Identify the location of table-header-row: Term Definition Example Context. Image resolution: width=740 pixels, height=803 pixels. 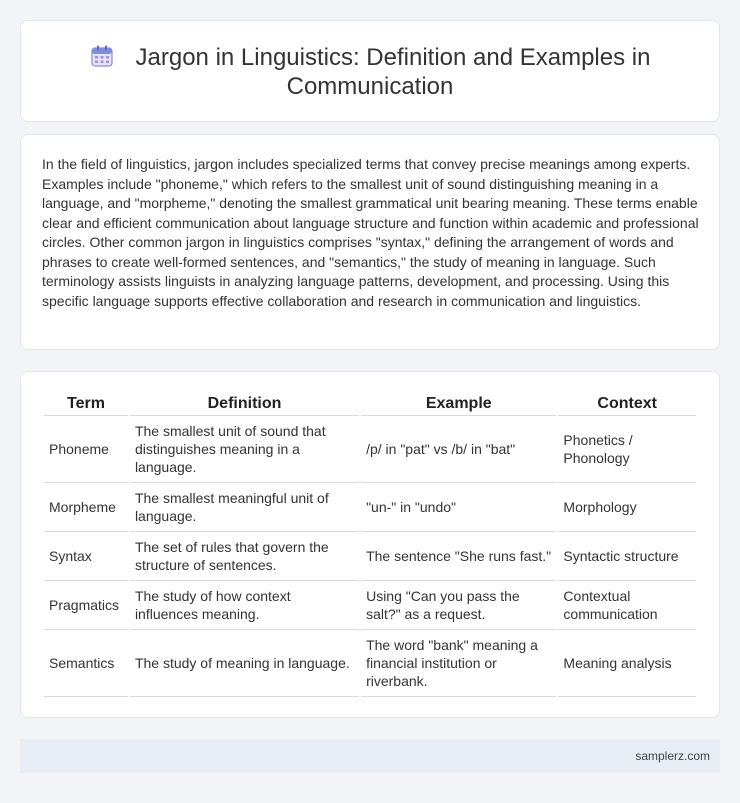
(370, 404).